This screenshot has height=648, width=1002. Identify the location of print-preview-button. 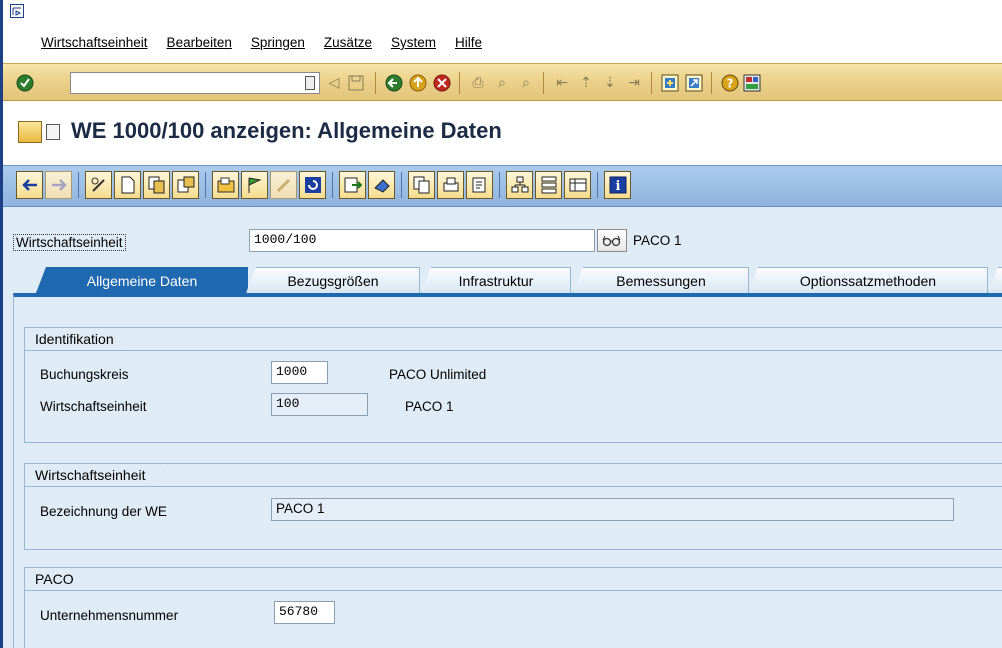
(450, 185).